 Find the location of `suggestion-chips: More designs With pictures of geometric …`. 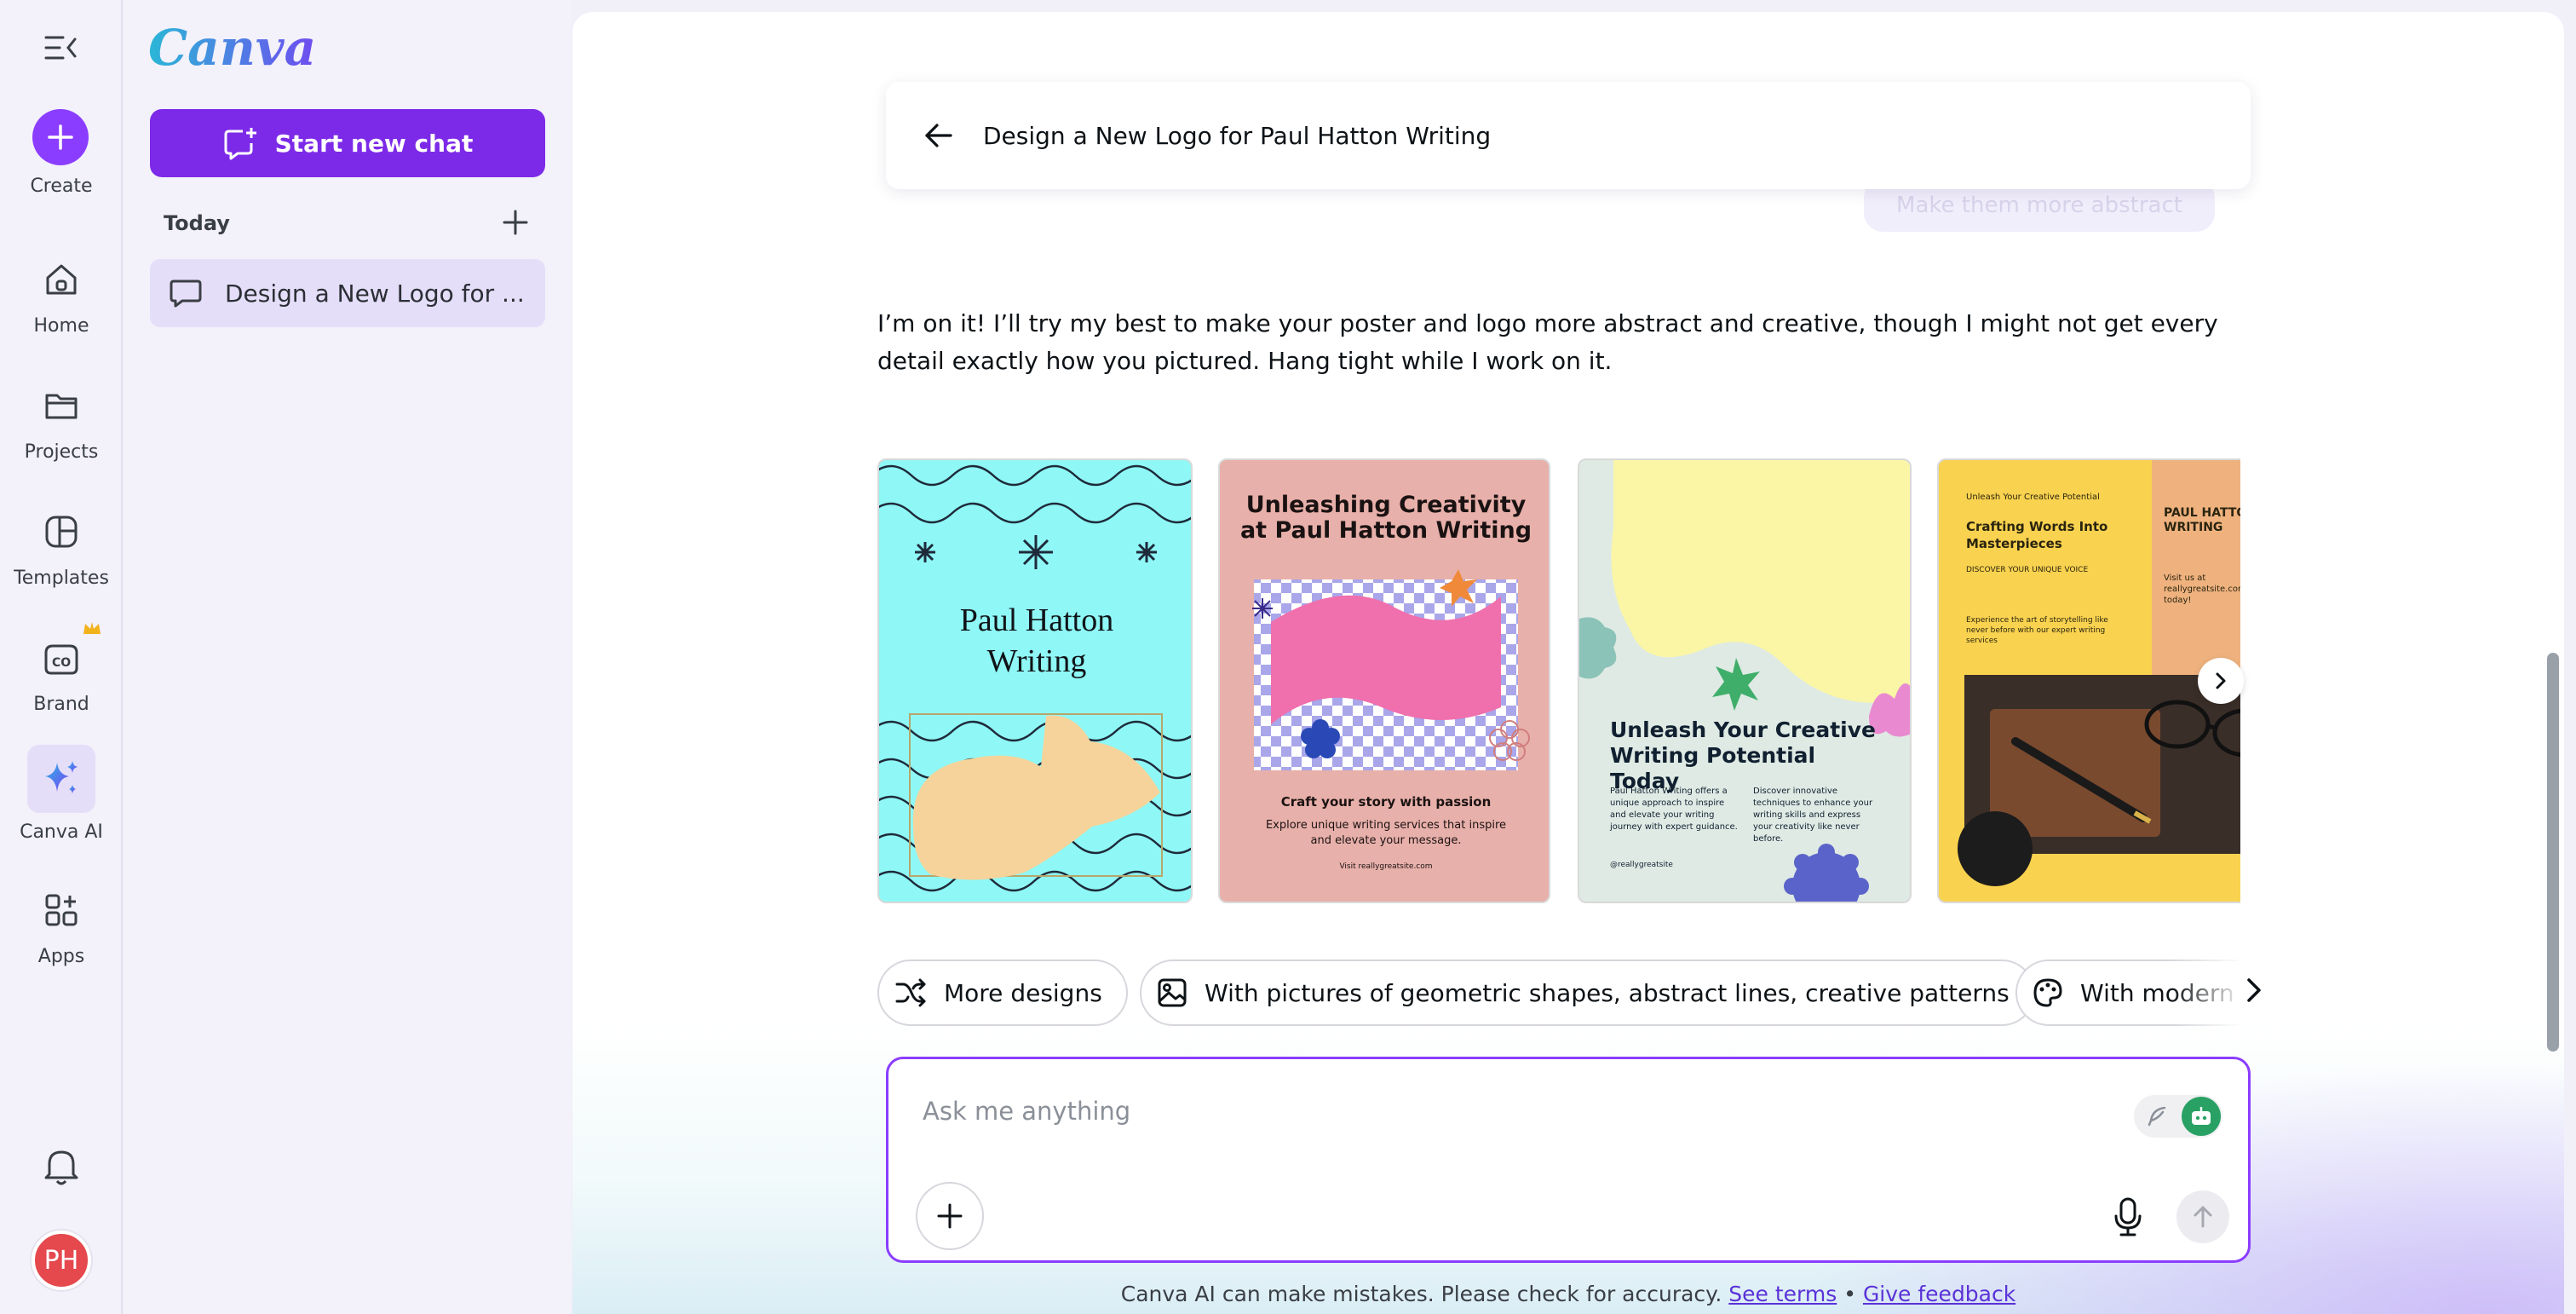

suggestion-chips: More designs With pictures of geometric … is located at coordinates (1576, 987).